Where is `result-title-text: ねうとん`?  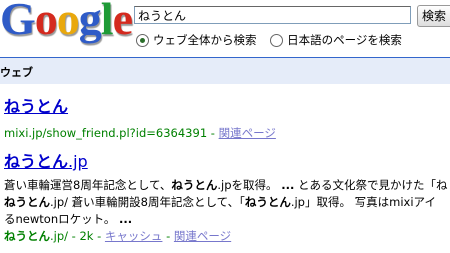 result-title-text: ねうとん is located at coordinates (36, 106).